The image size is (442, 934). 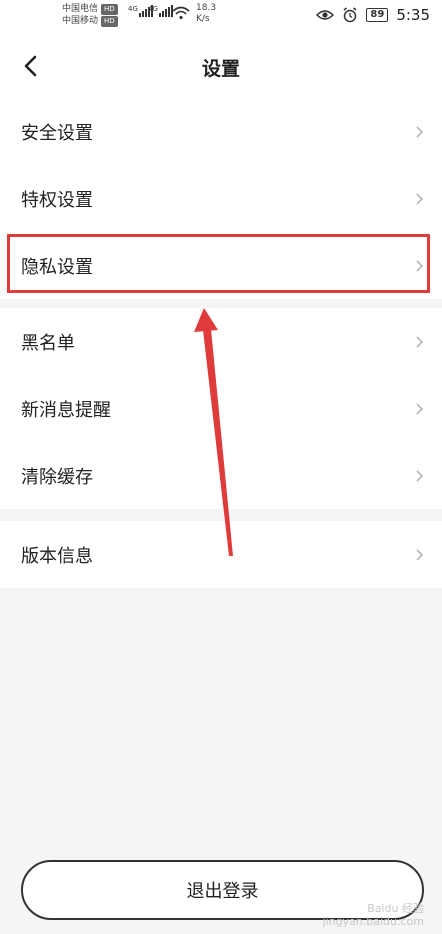 What do you see at coordinates (222, 891) in the screenshot?
I see `logout-label: 退出登录` at bounding box center [222, 891].